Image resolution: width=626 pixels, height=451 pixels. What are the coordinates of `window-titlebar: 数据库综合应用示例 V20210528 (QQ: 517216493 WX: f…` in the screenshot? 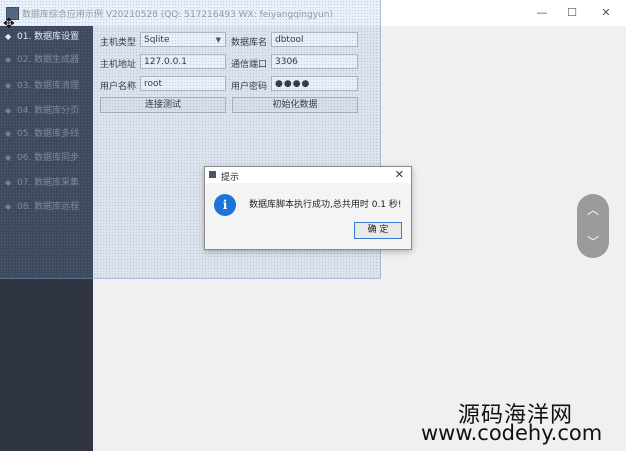 It's located at (313, 13).